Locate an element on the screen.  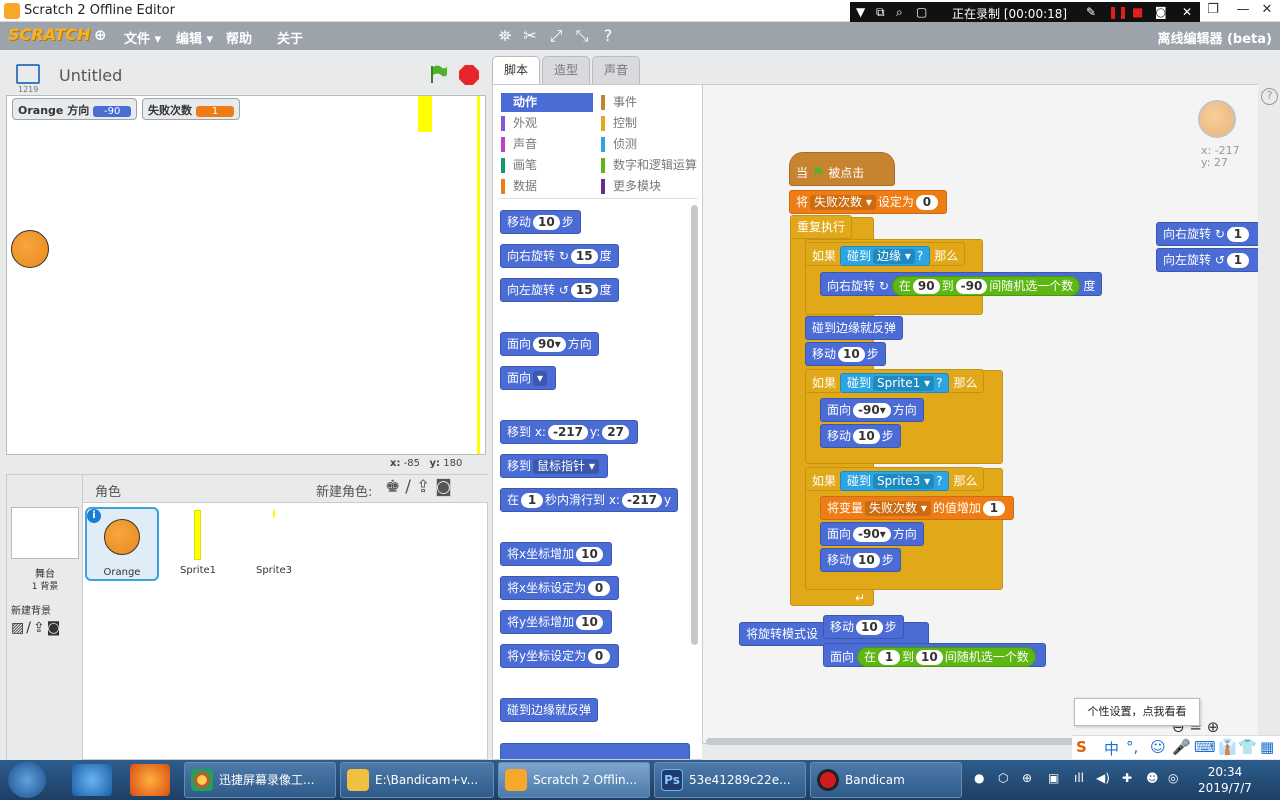
recorder-region-icon: ▢ is located at coordinates (921, 12).